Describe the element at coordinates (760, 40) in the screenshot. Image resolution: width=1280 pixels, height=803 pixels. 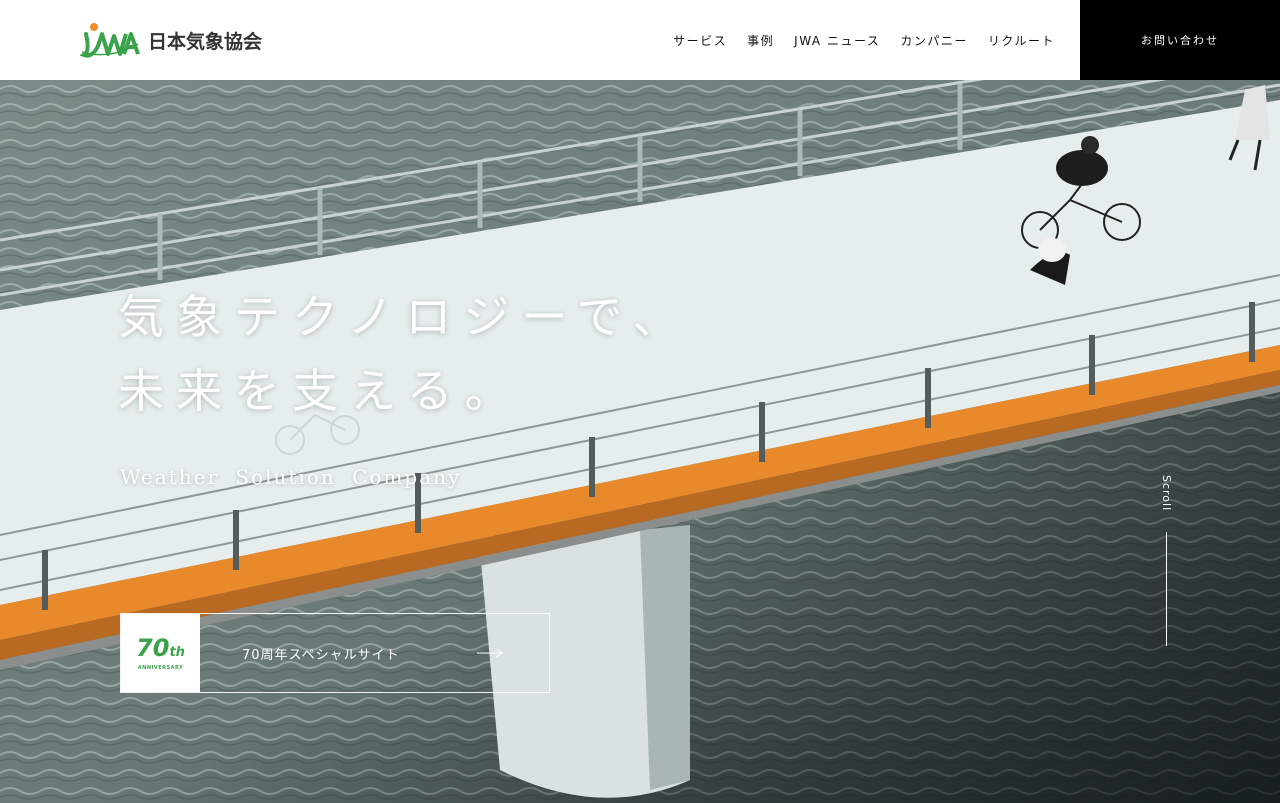
I see `nav-item-cases: 事例` at that location.